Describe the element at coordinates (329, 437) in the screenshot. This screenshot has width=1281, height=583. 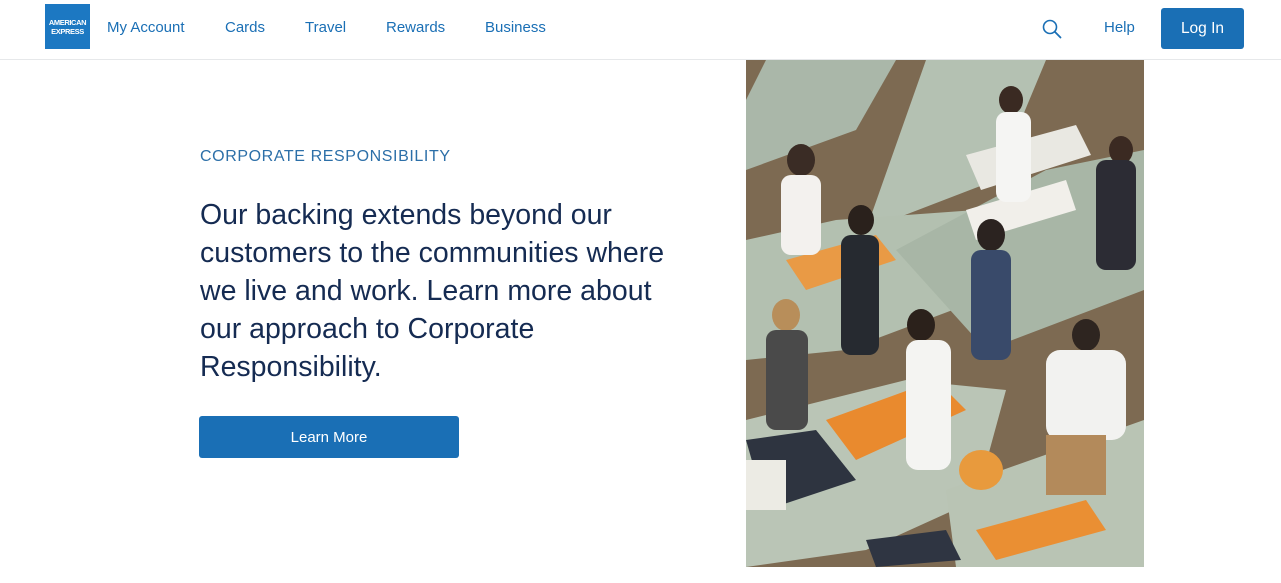
I see `learn-more-button: Learn More` at that location.